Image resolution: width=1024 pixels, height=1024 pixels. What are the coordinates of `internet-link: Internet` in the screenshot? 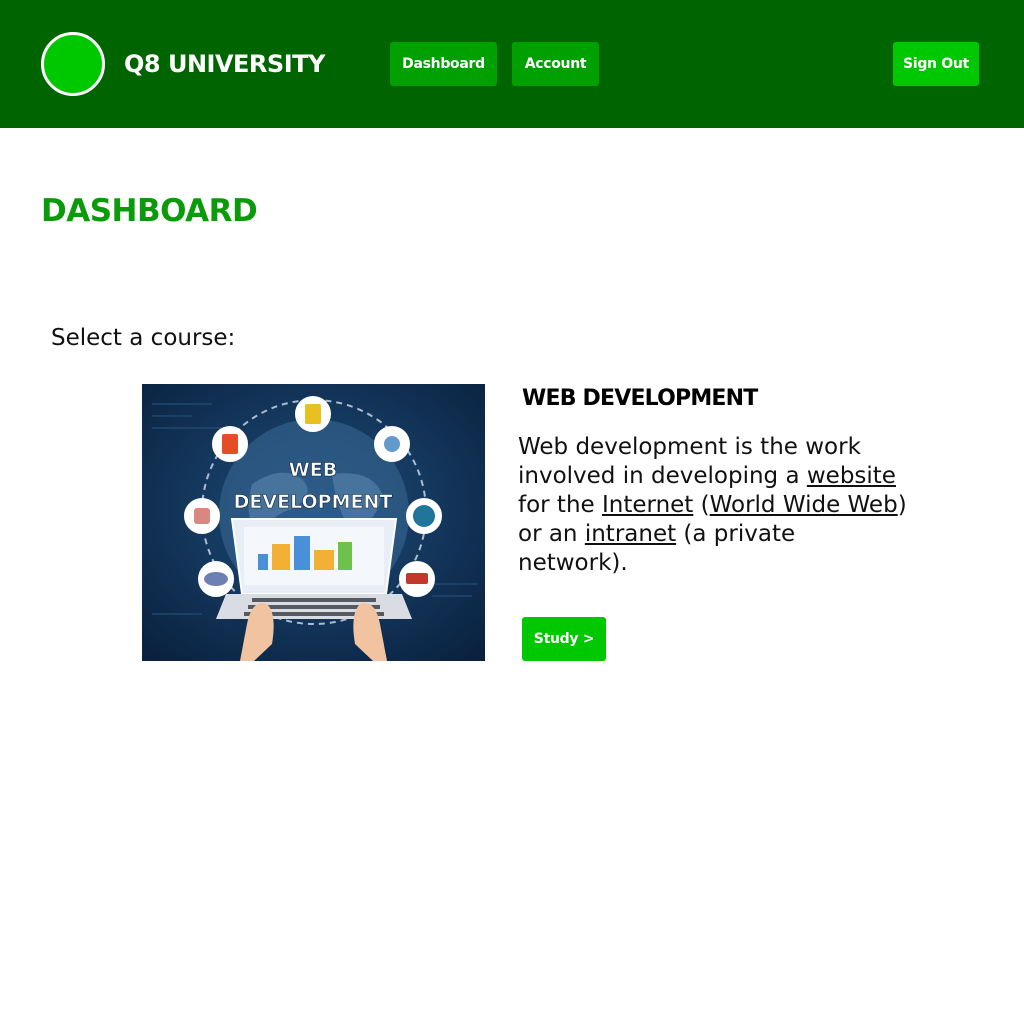 It's located at (647, 505).